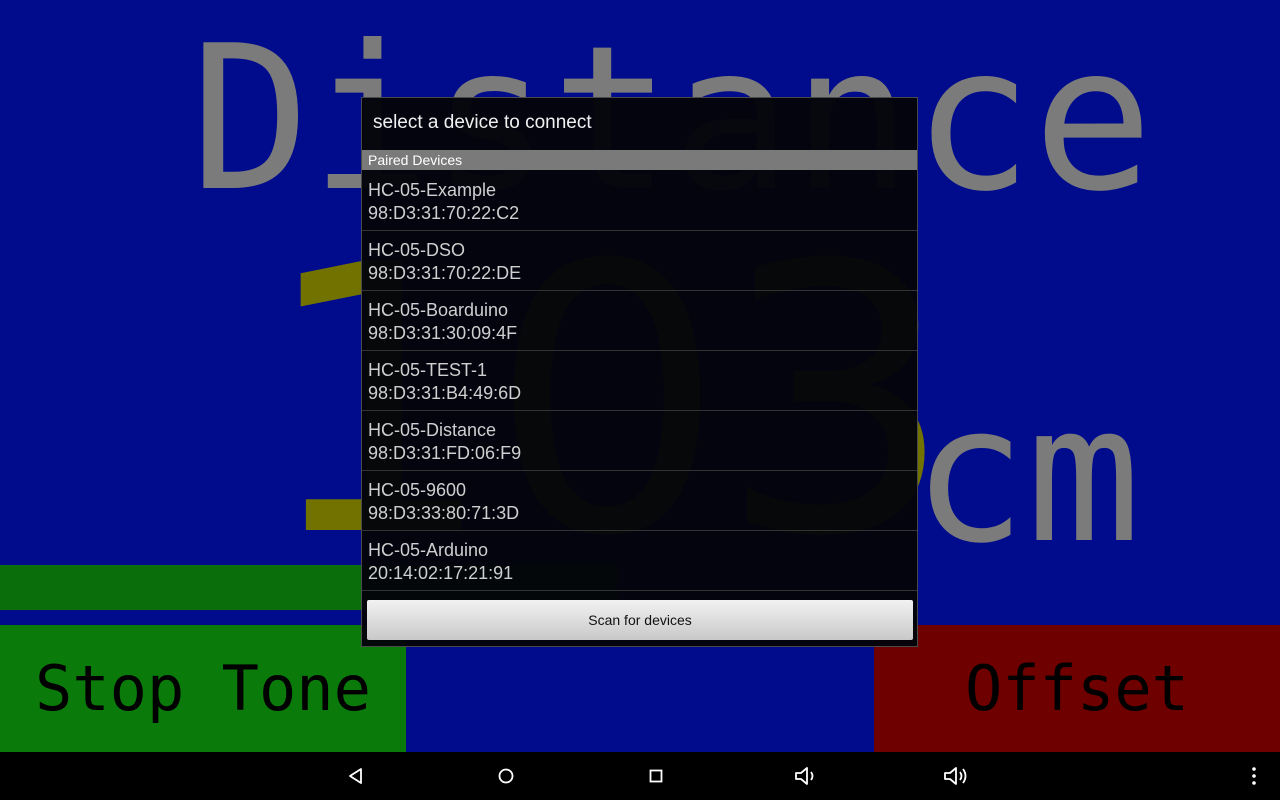 The width and height of the screenshot is (1280, 800). Describe the element at coordinates (428, 370) in the screenshot. I see `device-name: HC-05-TEST-1` at that location.